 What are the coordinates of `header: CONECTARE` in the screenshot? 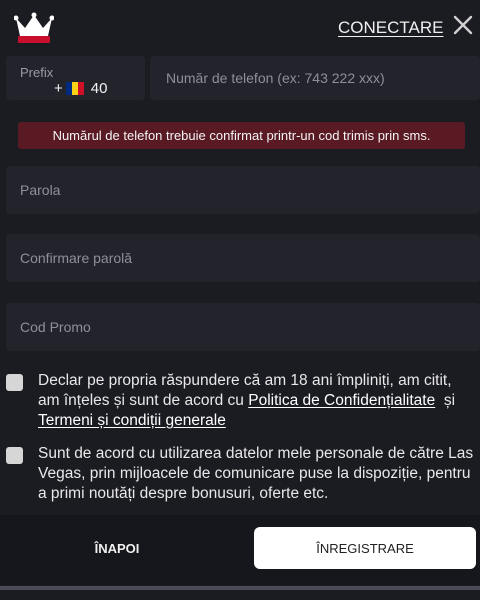 It's located at (240, 28).